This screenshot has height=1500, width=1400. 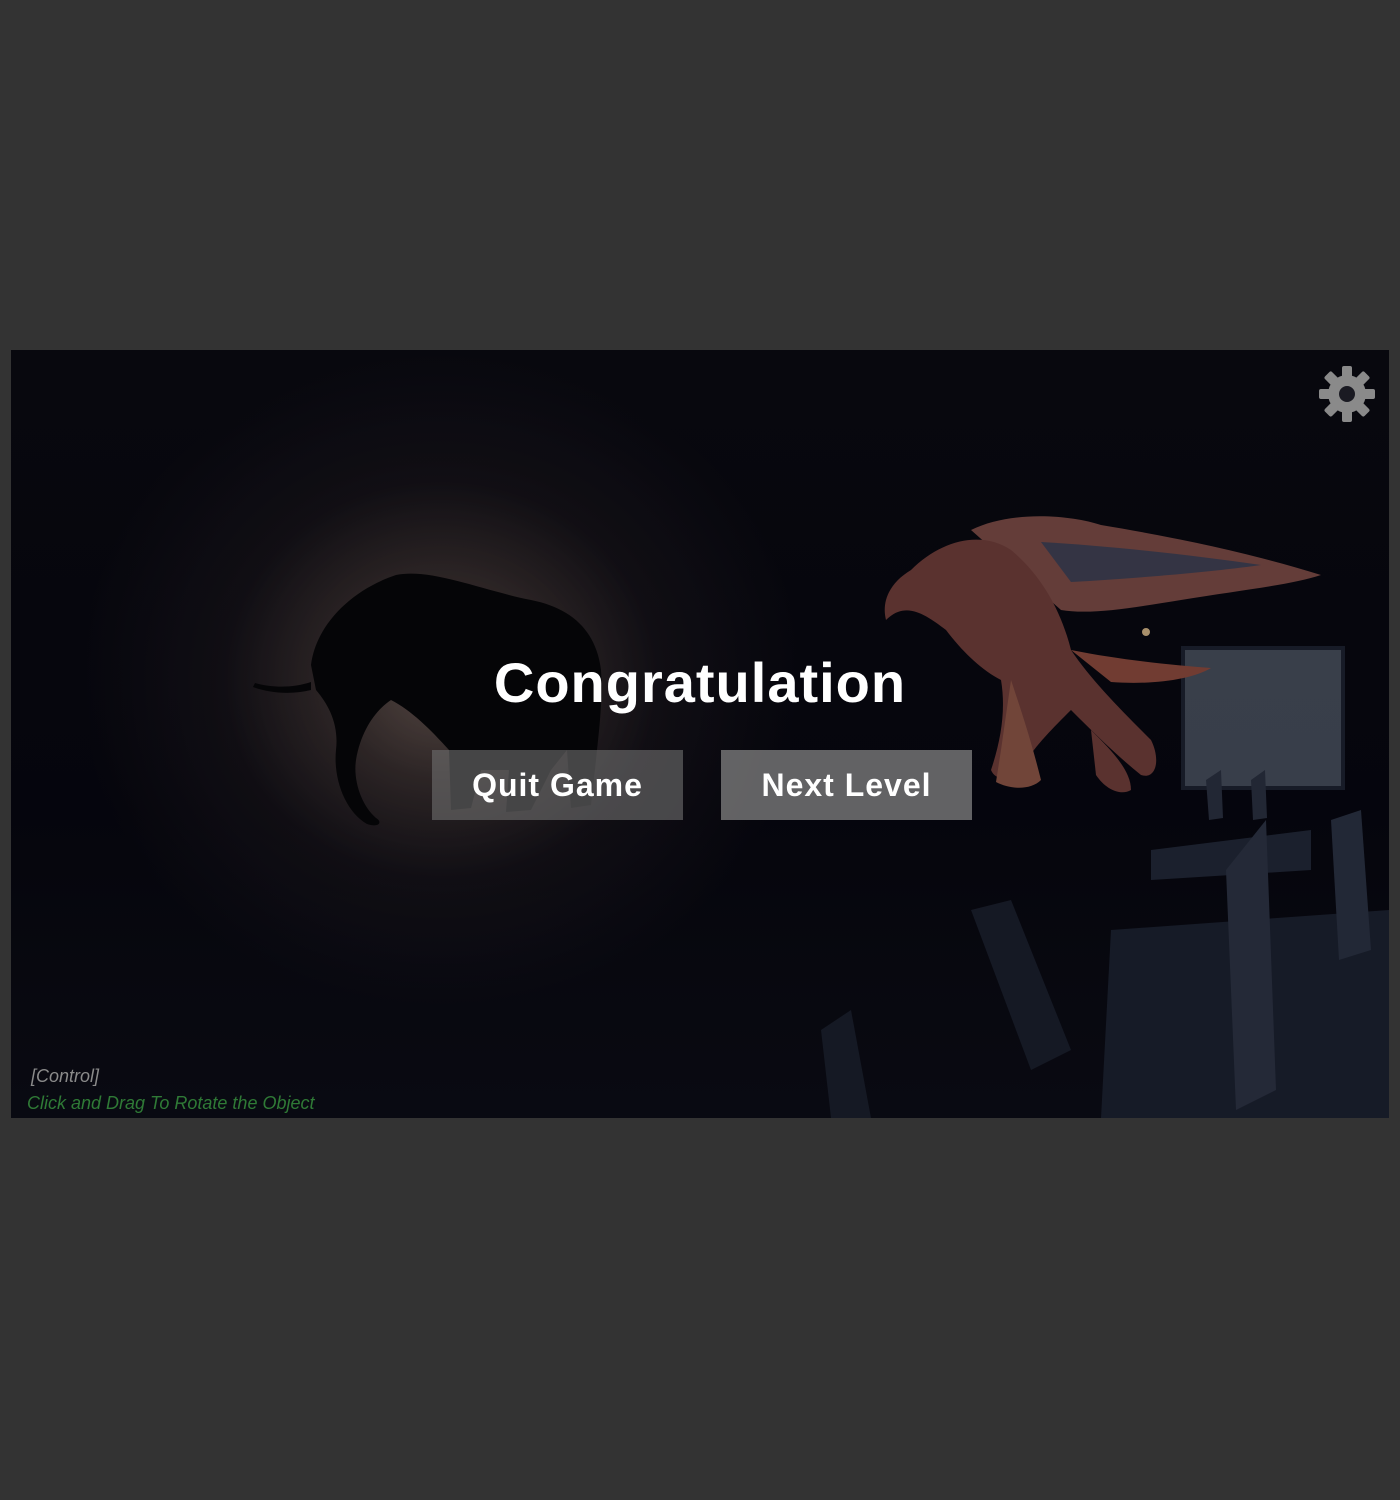 What do you see at coordinates (700, 682) in the screenshot?
I see `congratulation-title: Congratulation` at bounding box center [700, 682].